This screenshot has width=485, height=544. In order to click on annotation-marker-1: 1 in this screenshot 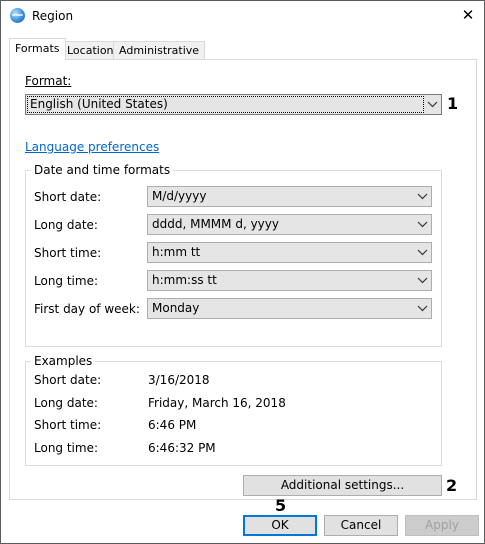, I will do `click(453, 103)`.